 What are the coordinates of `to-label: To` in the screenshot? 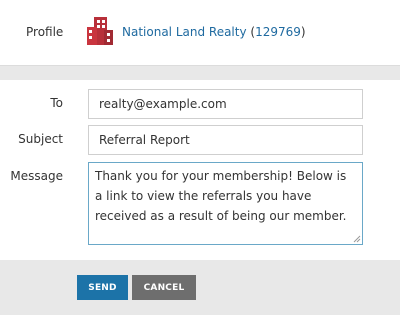 It's located at (56, 103).